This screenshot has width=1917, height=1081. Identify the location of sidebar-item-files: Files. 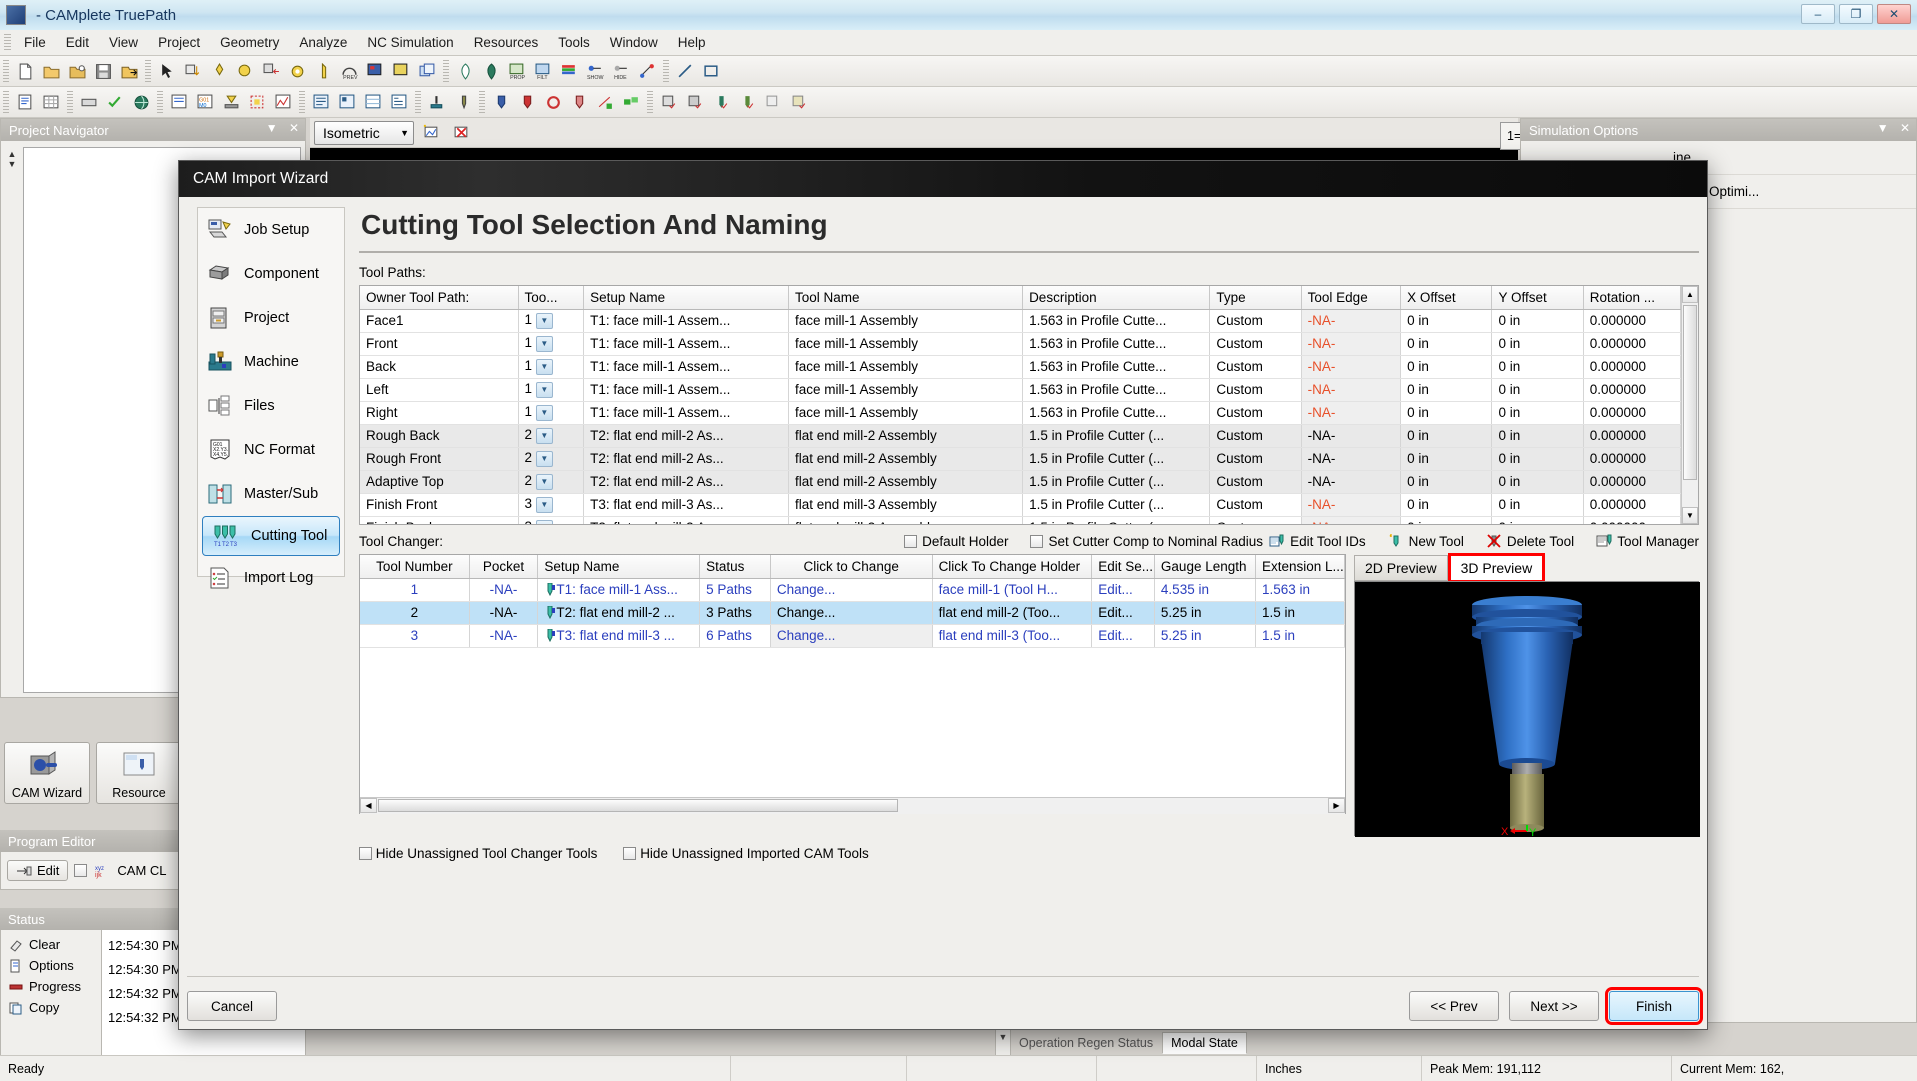
(271, 406).